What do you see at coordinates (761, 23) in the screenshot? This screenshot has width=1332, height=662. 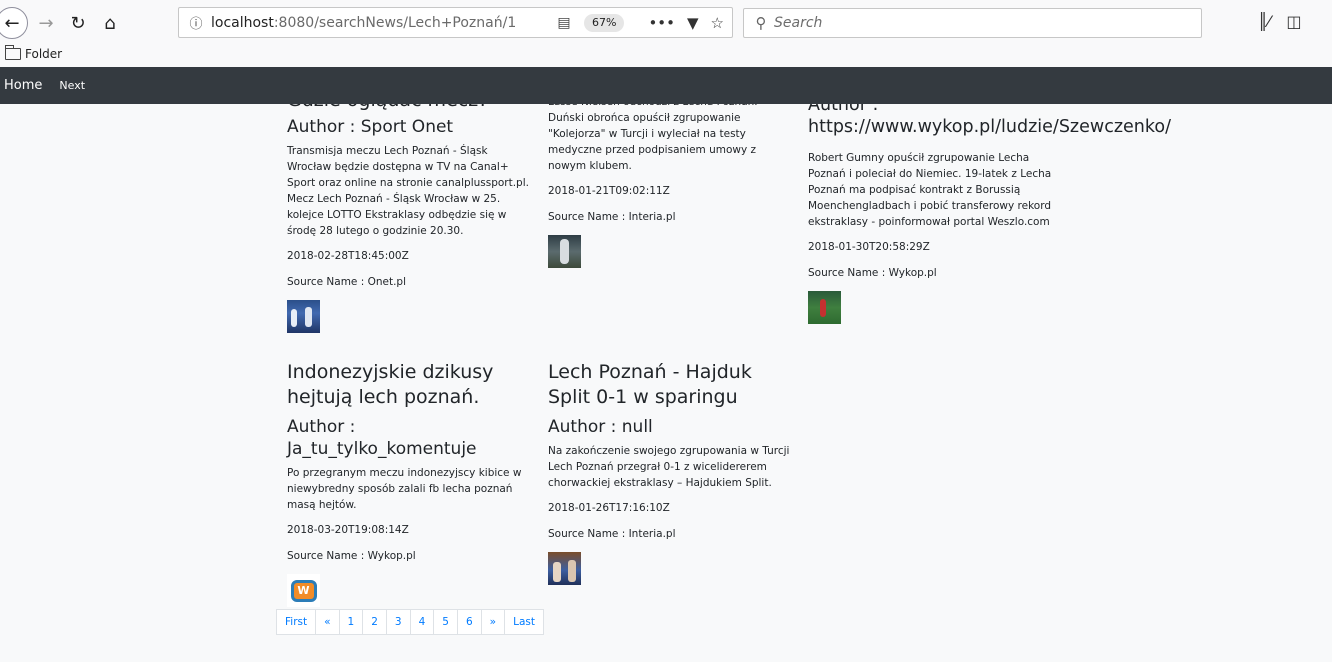 I see `search-icon: ⚲` at bounding box center [761, 23].